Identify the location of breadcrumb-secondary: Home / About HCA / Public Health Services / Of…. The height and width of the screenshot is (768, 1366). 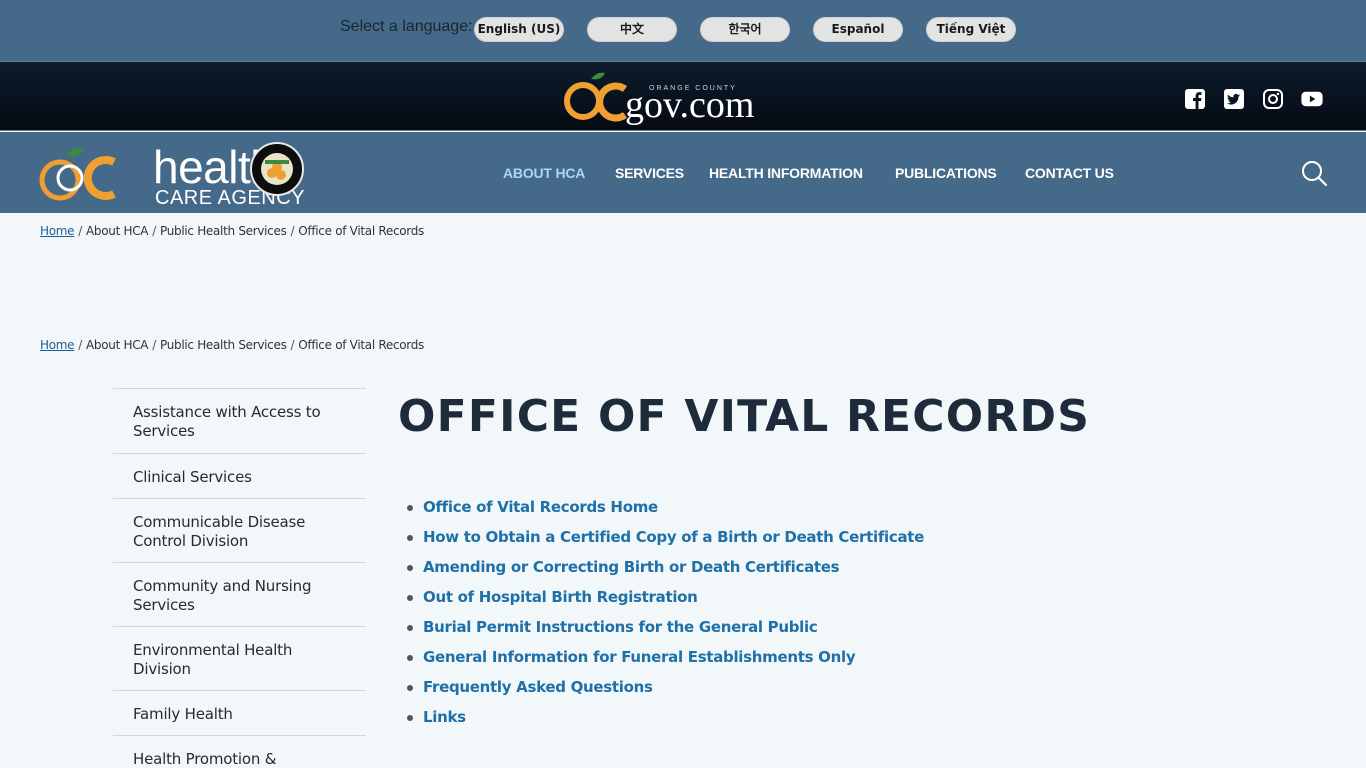
(232, 345).